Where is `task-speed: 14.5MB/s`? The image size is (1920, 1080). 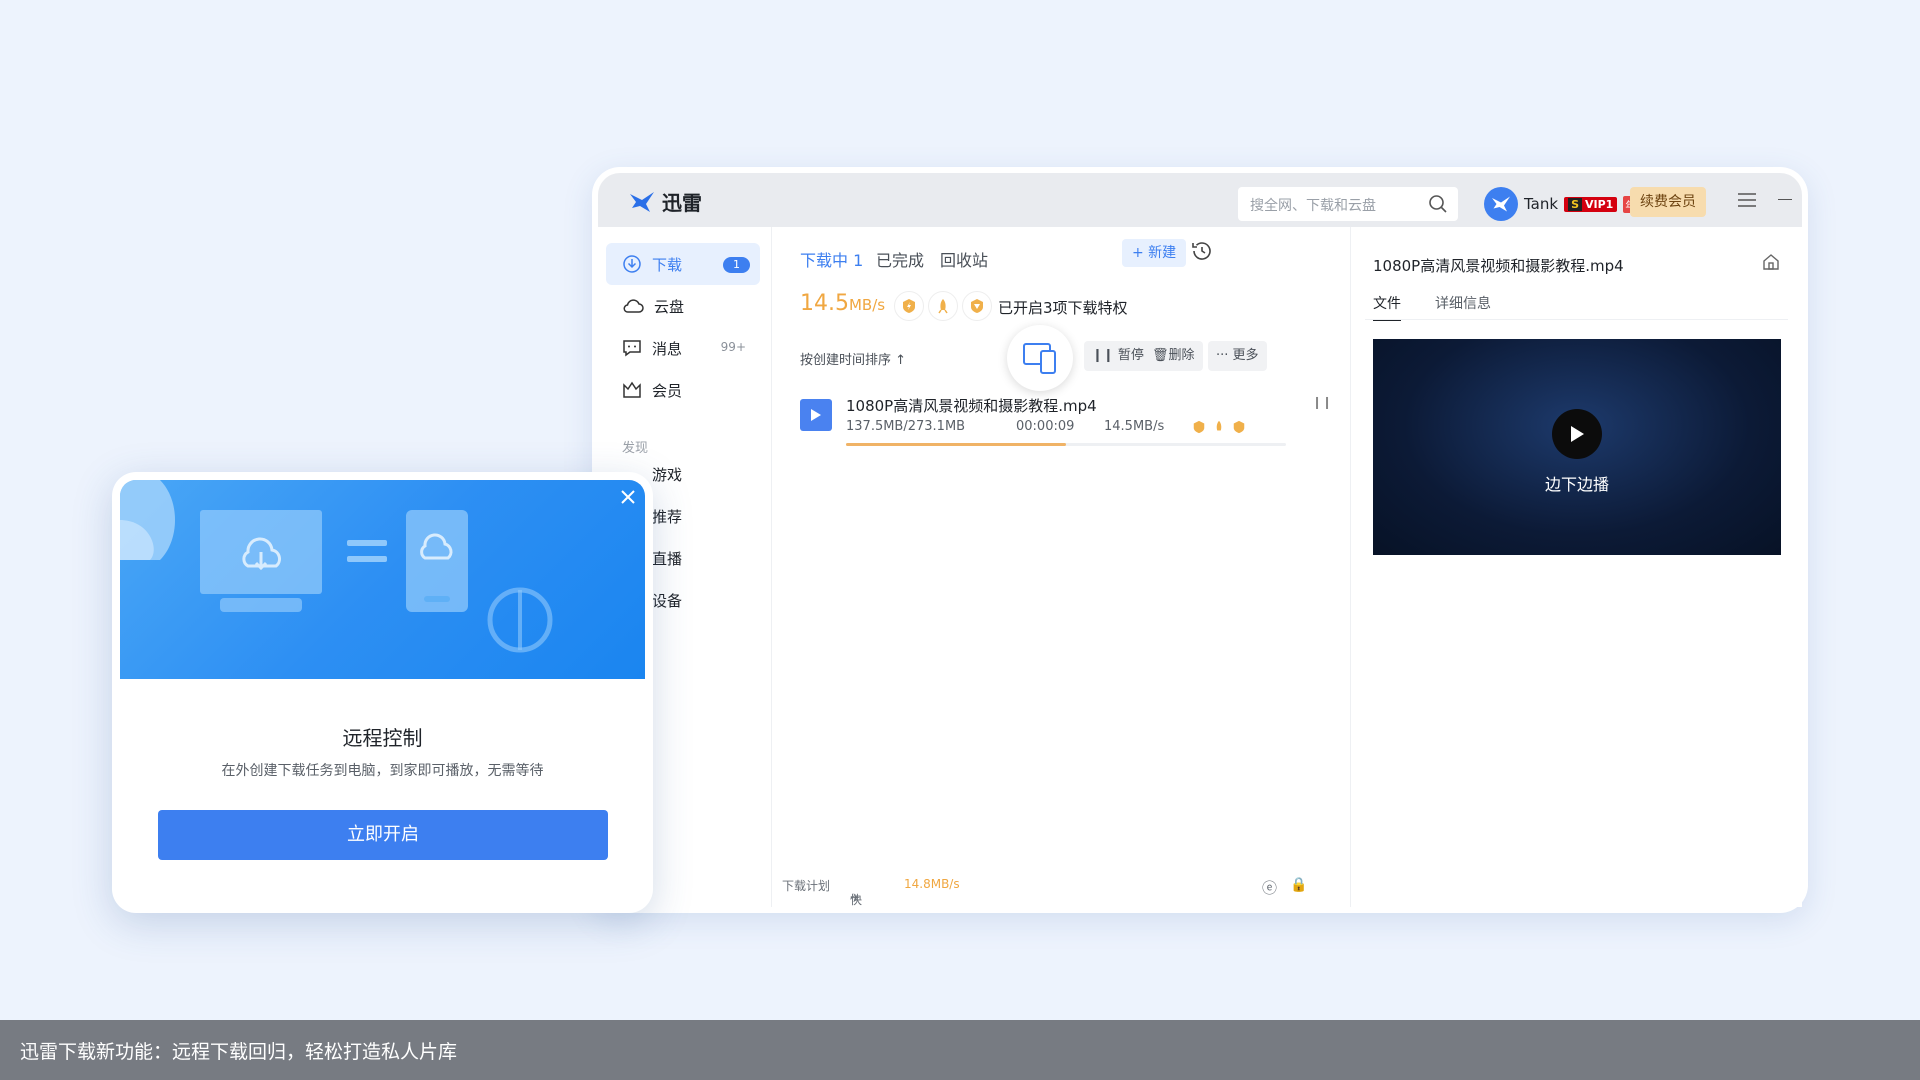
task-speed: 14.5MB/s is located at coordinates (1134, 426).